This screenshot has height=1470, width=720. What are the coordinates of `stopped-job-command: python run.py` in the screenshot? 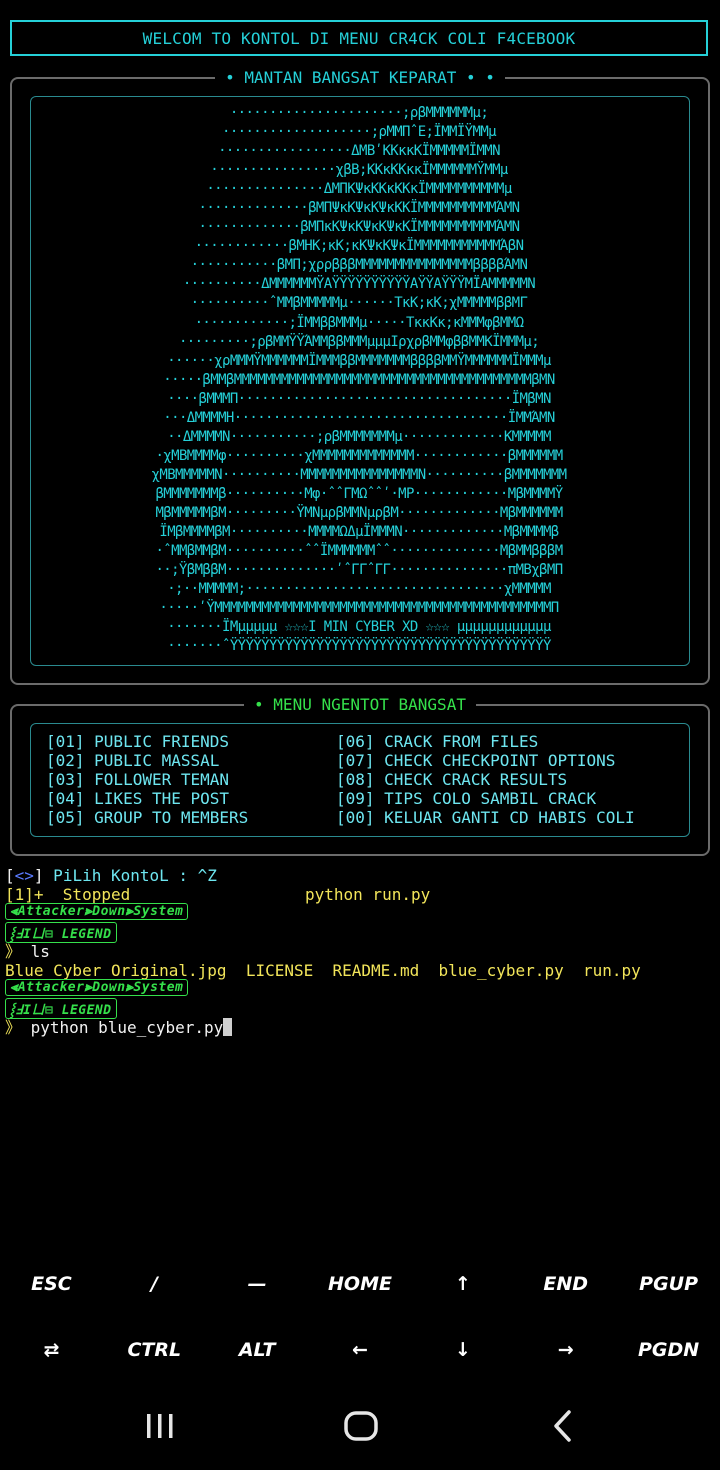 It's located at (368, 894).